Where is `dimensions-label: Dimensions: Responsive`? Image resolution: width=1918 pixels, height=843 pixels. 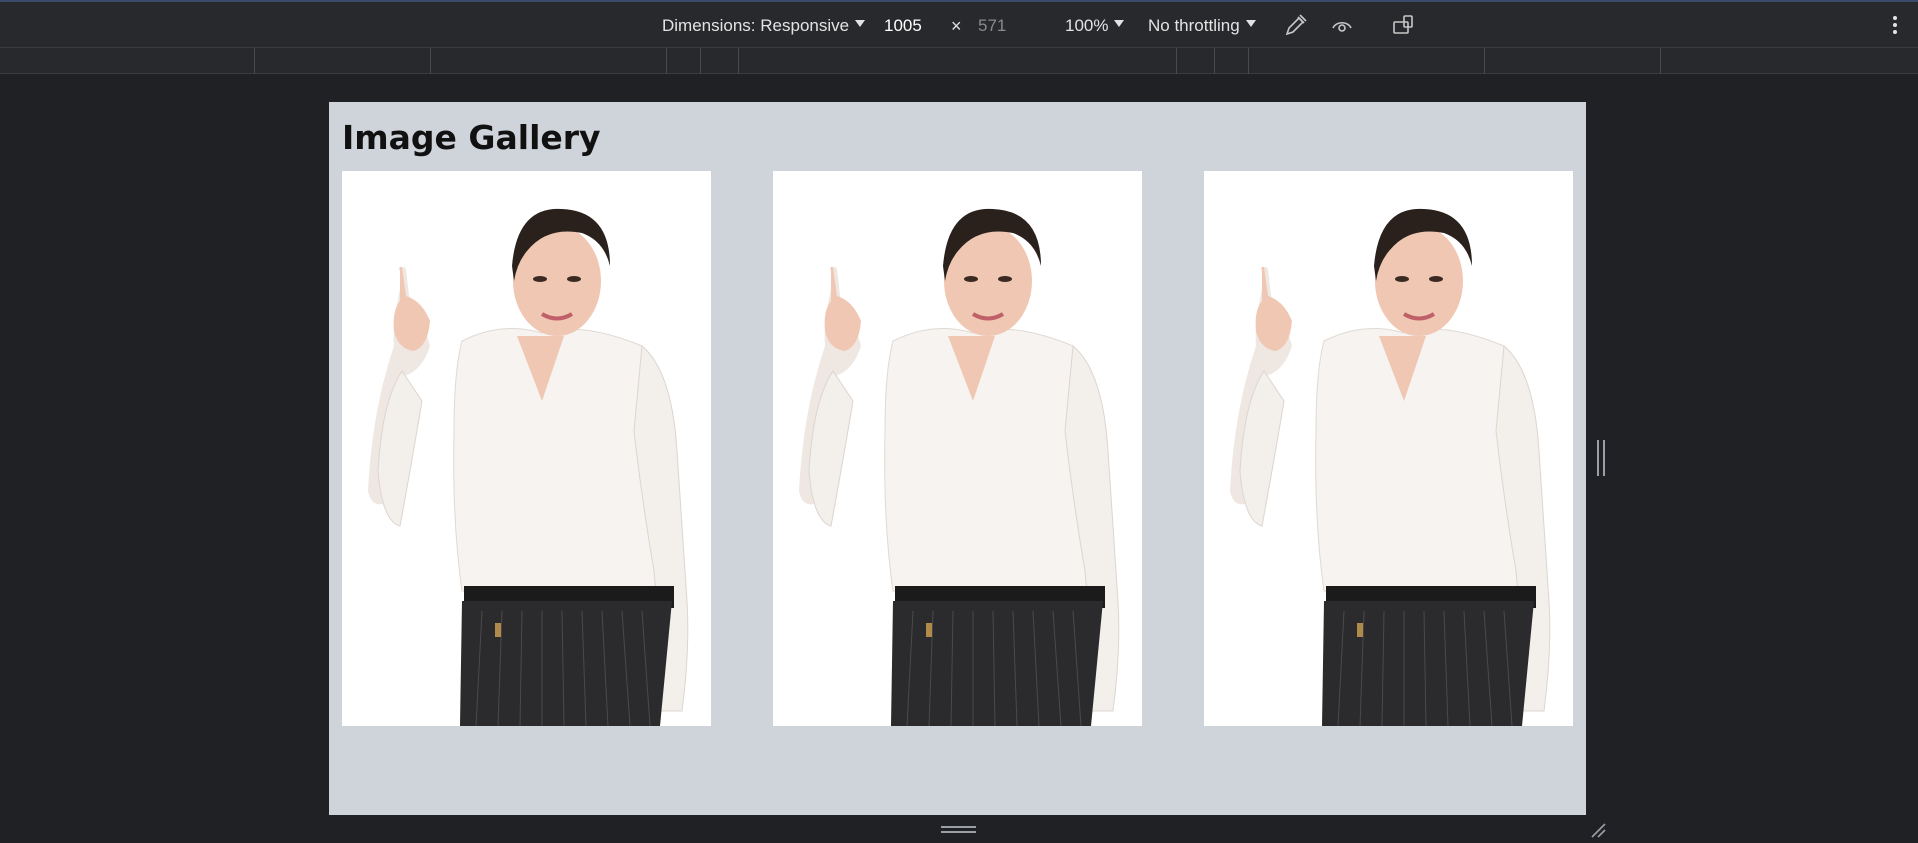
dimensions-label: Dimensions: Responsive is located at coordinates (756, 25).